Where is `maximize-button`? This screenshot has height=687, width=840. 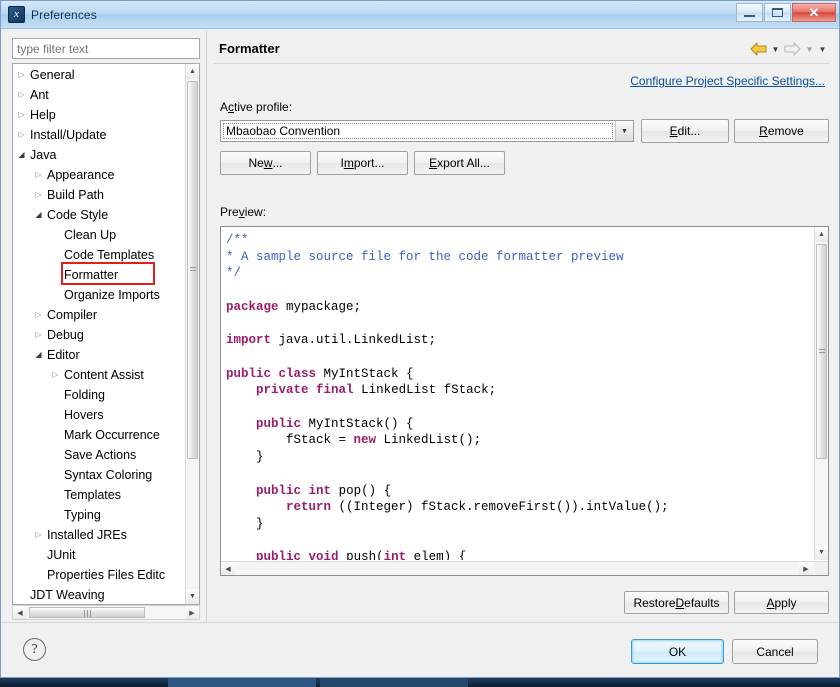
maximize-button is located at coordinates (777, 12).